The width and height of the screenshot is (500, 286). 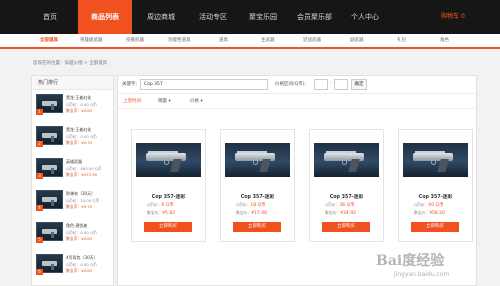 I want to click on category-all: 全部道具, so click(x=49, y=40).